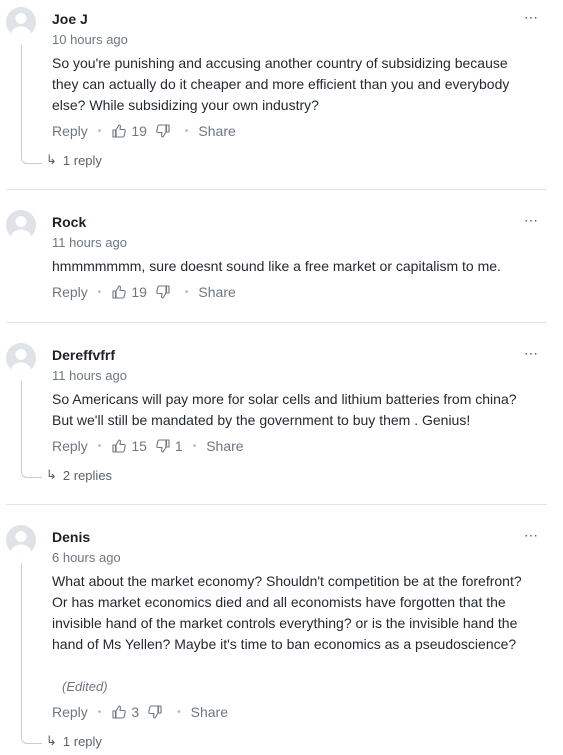 This screenshot has width=563, height=755. Describe the element at coordinates (85, 686) in the screenshot. I see `edited-label: (Edited)` at that location.